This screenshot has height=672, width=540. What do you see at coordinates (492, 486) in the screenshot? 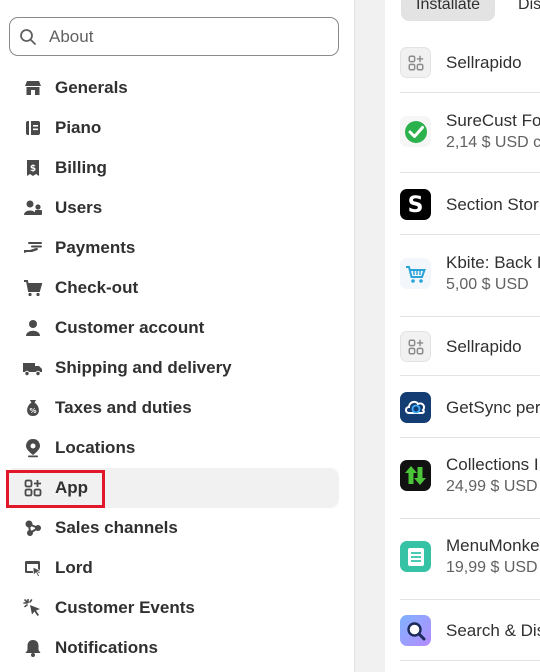
I see `app-price: 24,99 $ USD` at bounding box center [492, 486].